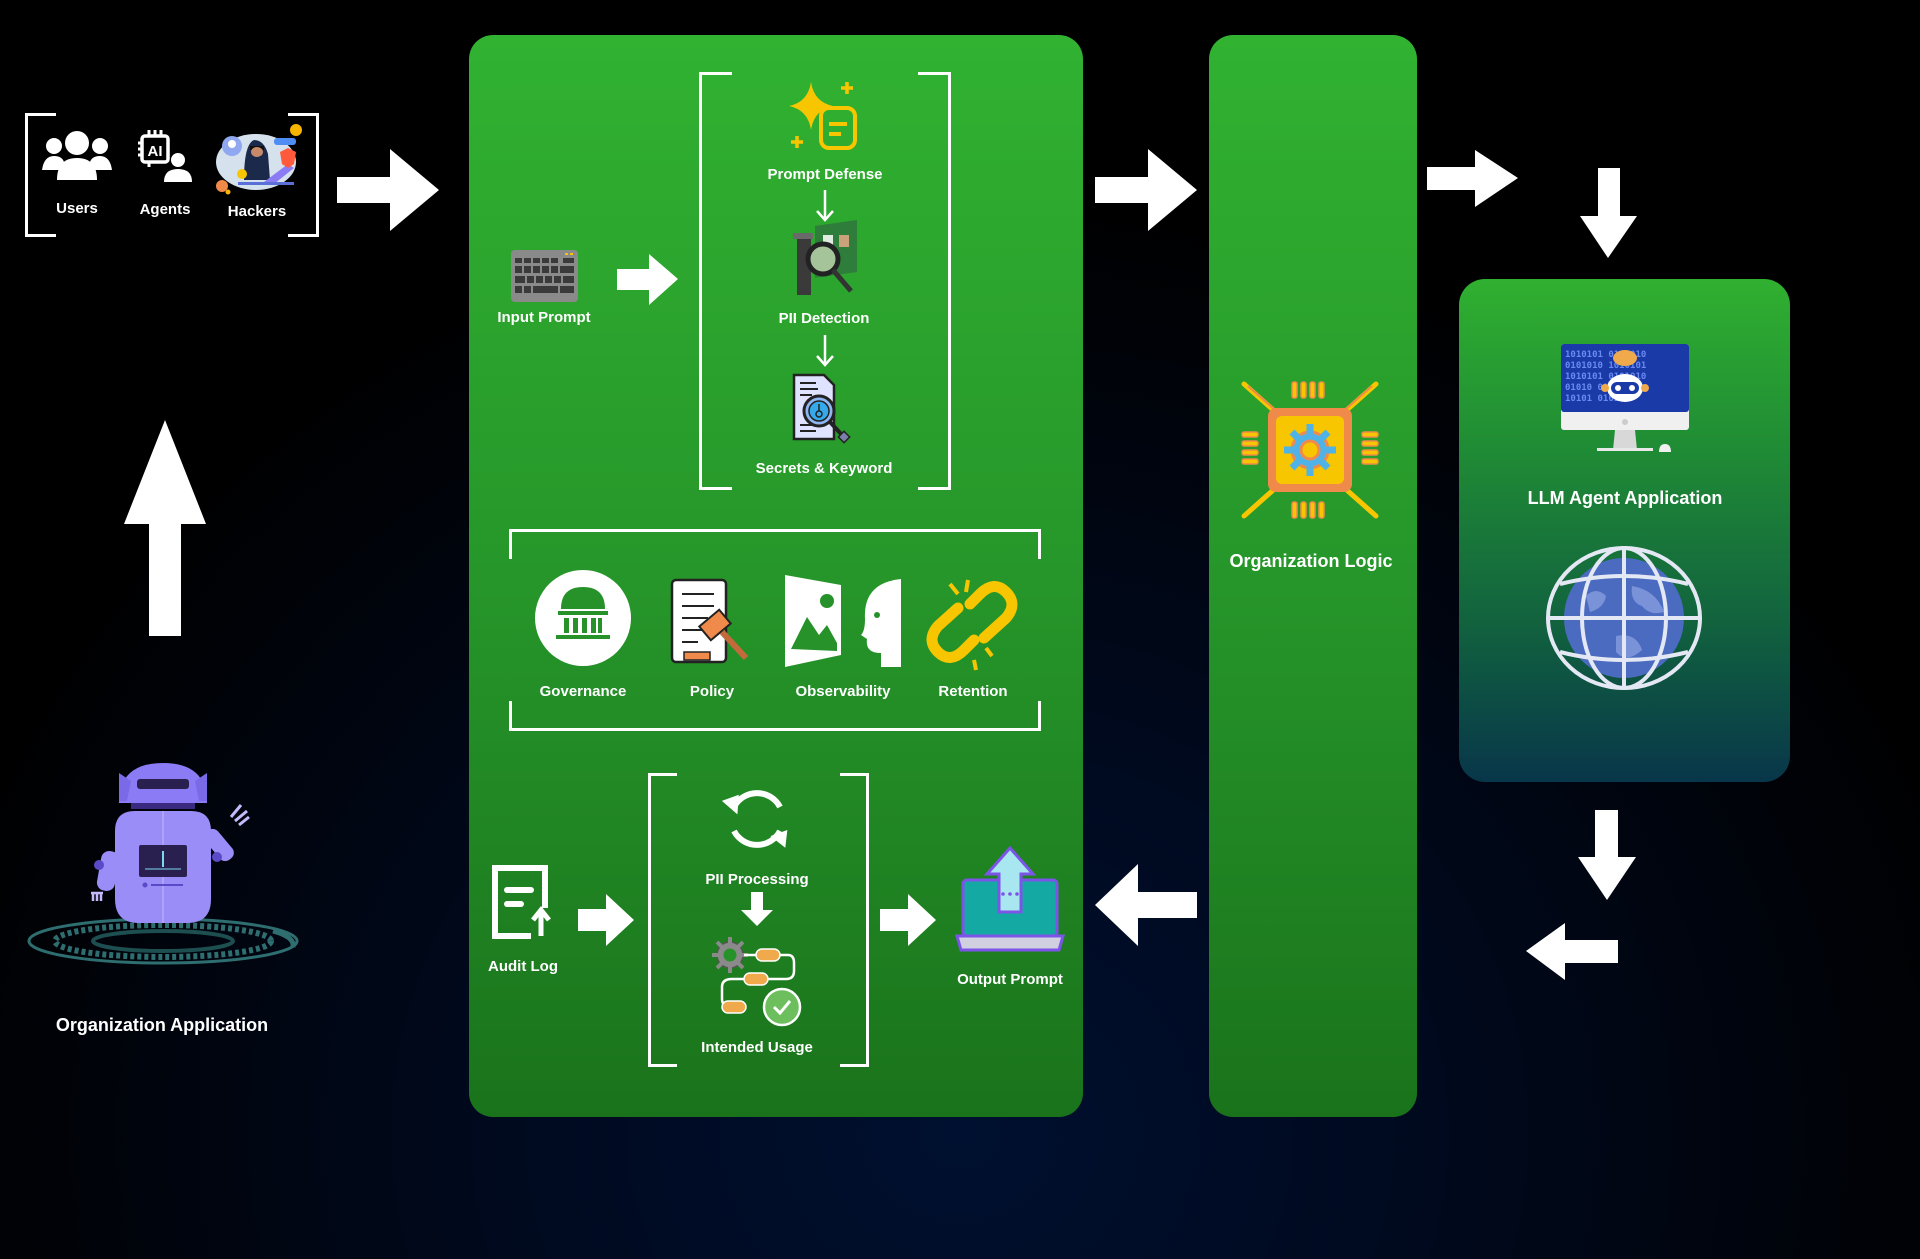 The height and width of the screenshot is (1259, 1920). I want to click on chip-gear-icon, so click(1310, 450).